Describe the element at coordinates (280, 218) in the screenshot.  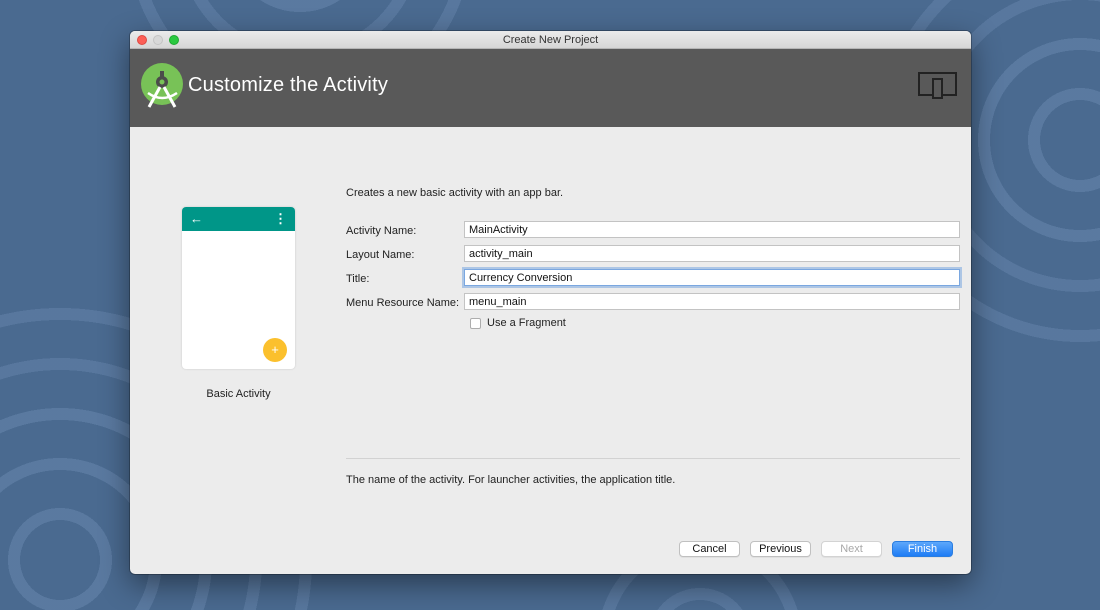
I see `overflow-menu-icon: ⋮` at that location.